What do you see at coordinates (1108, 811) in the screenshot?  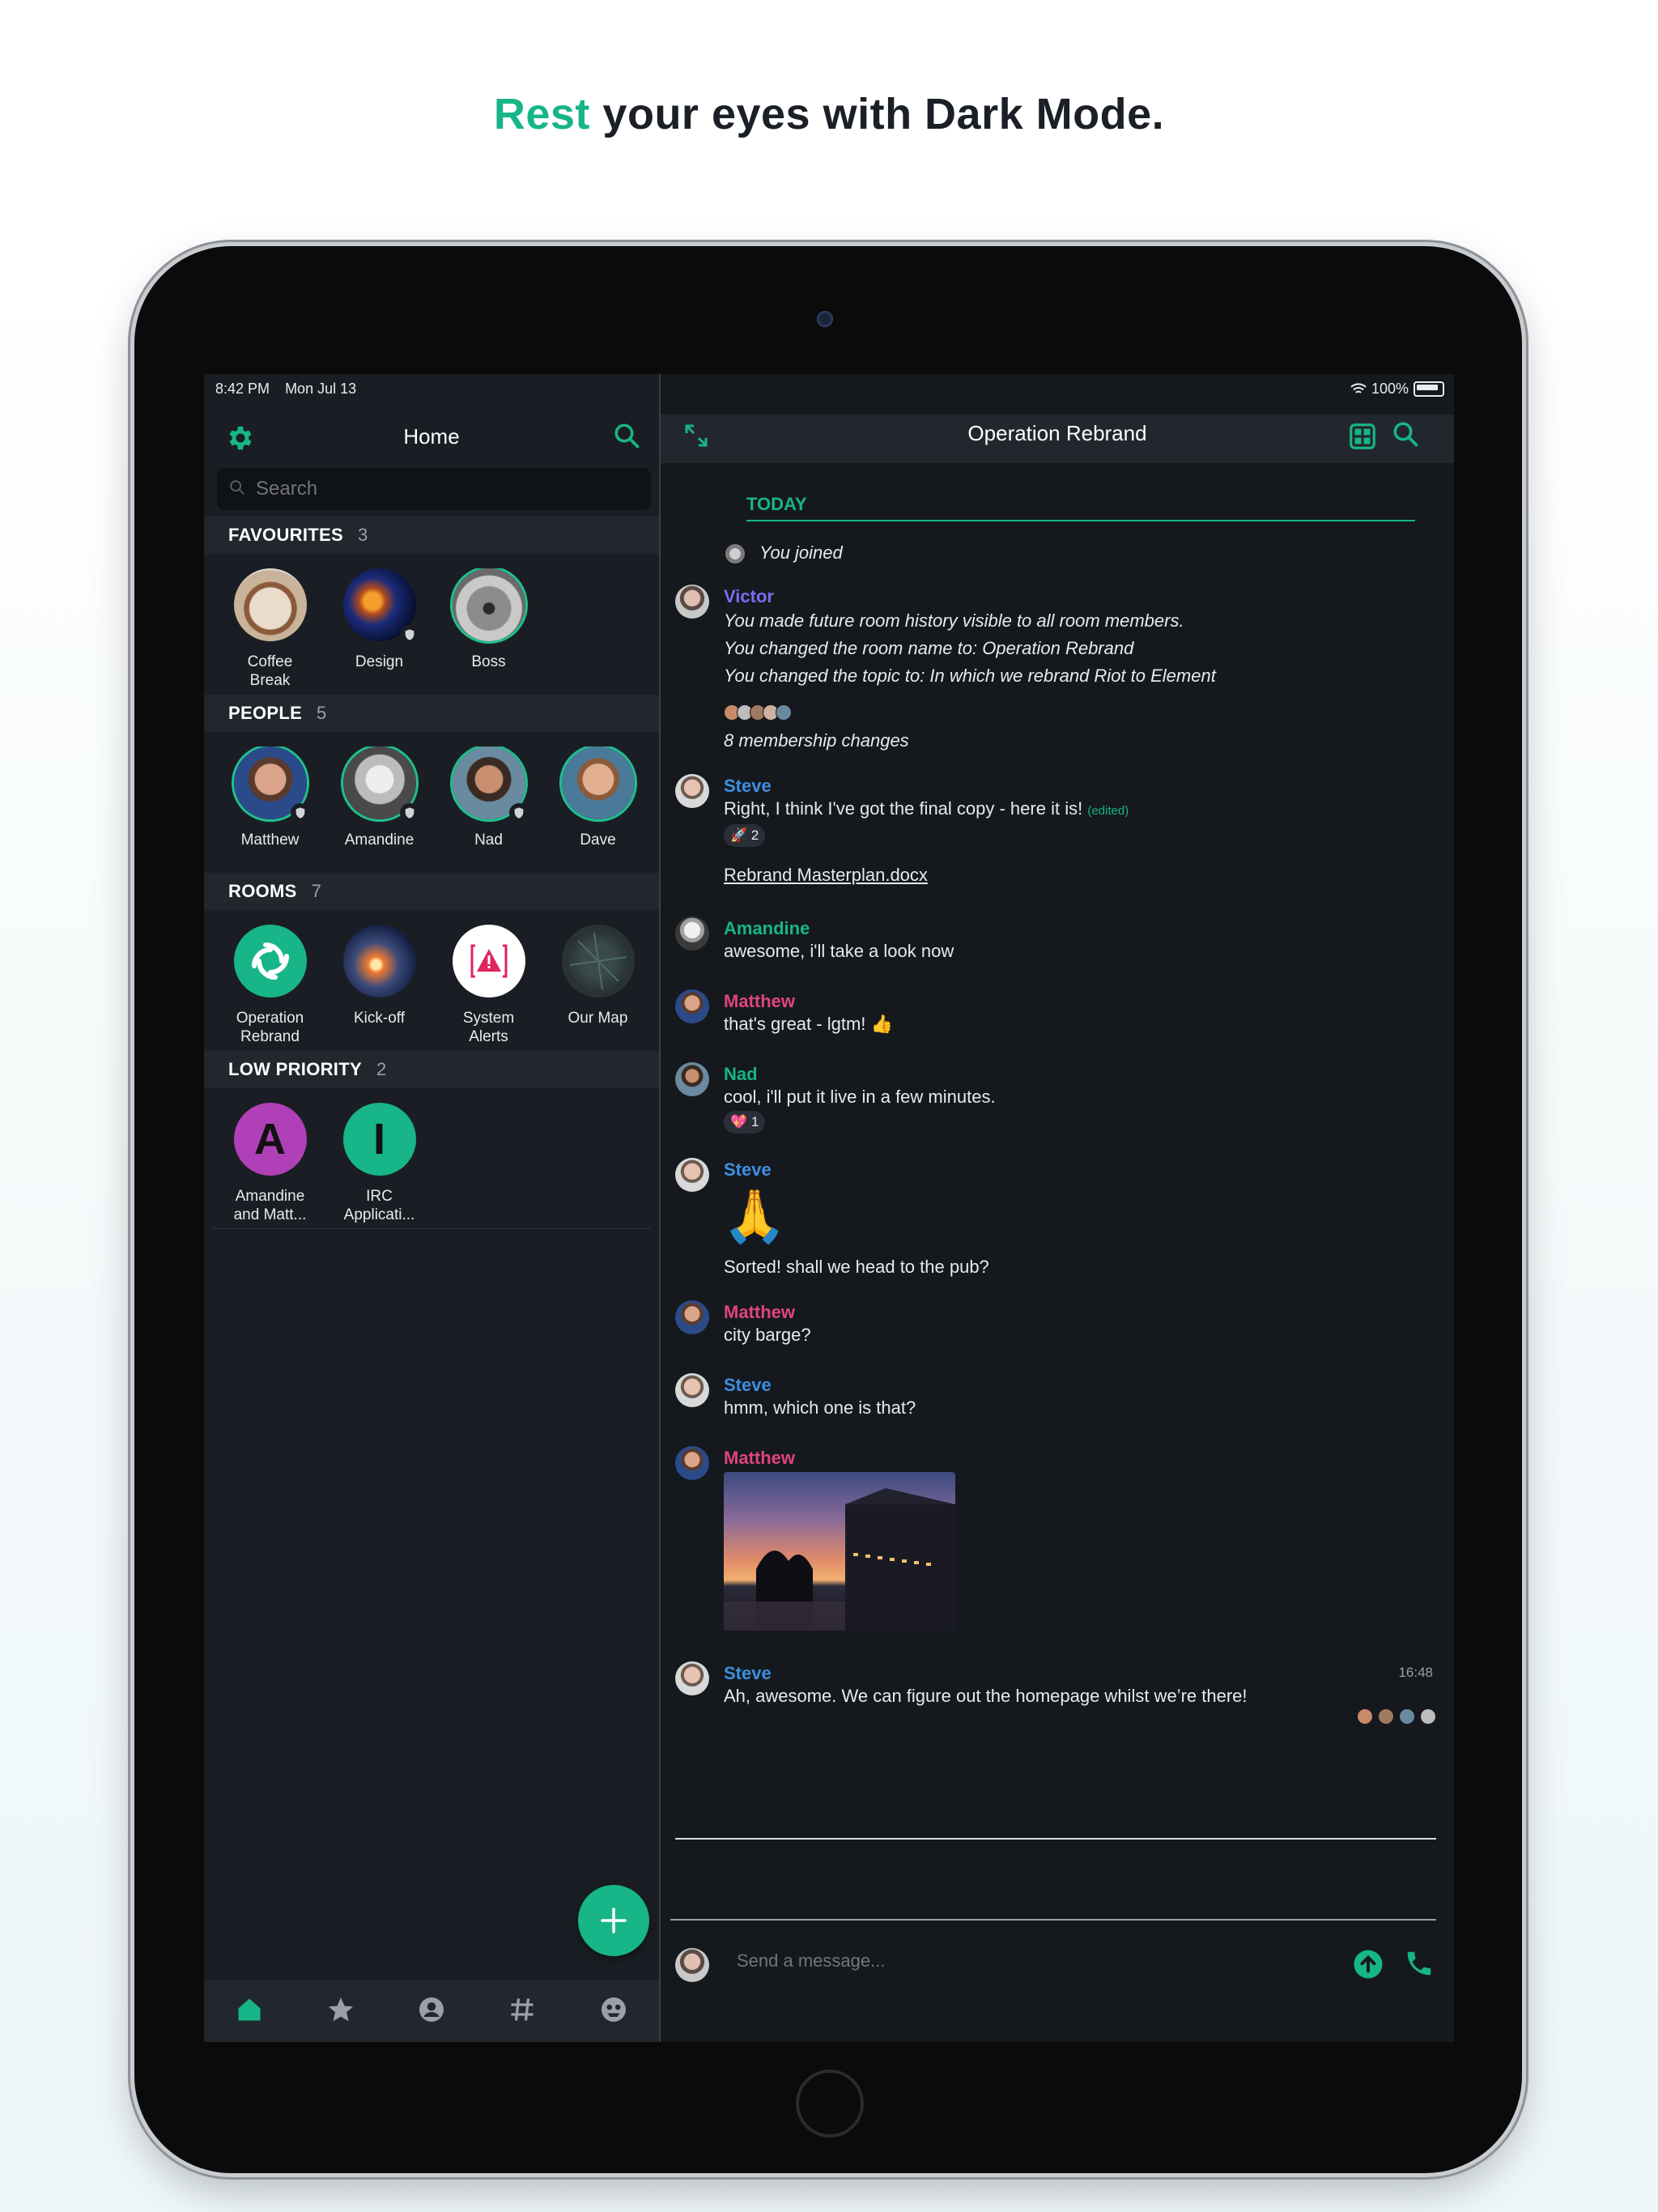 I see `edited-label: (edited)` at bounding box center [1108, 811].